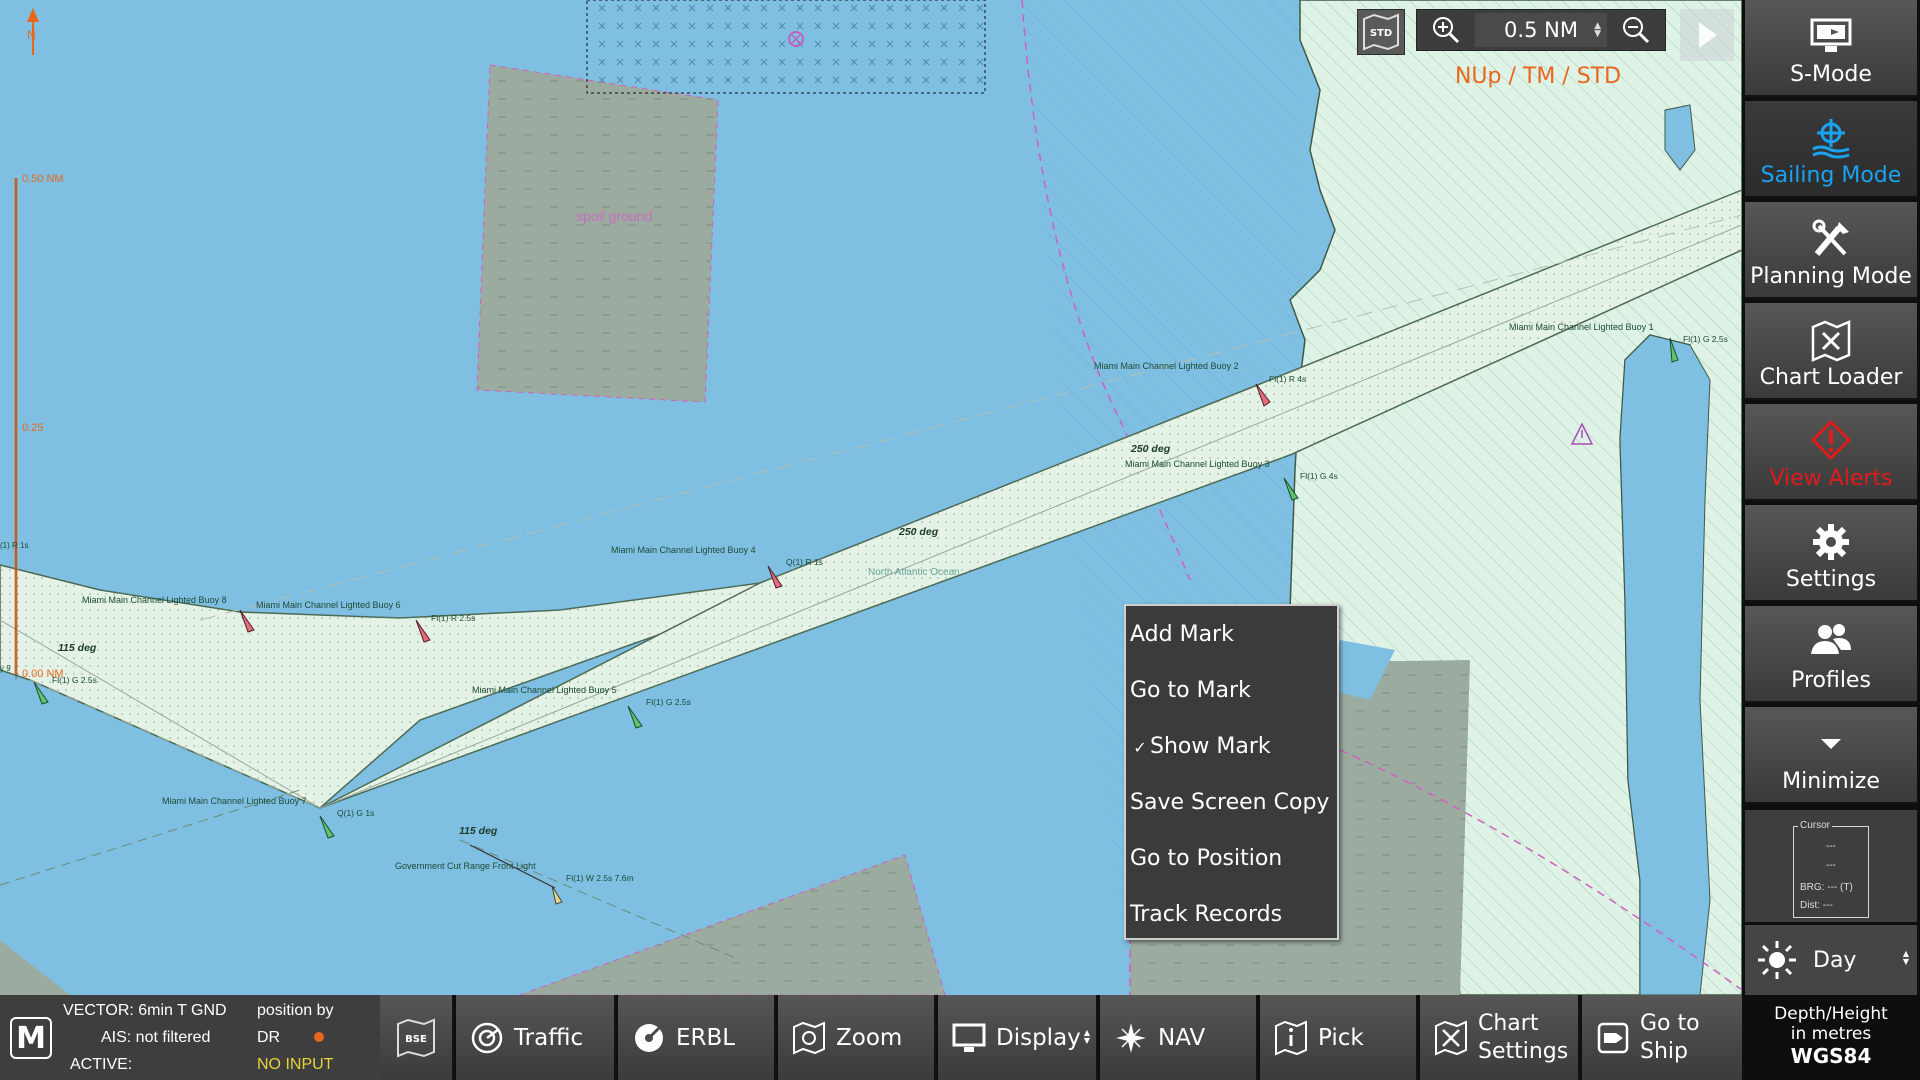 This screenshot has width=1920, height=1080. I want to click on chart-map-icon, so click(1831, 341).